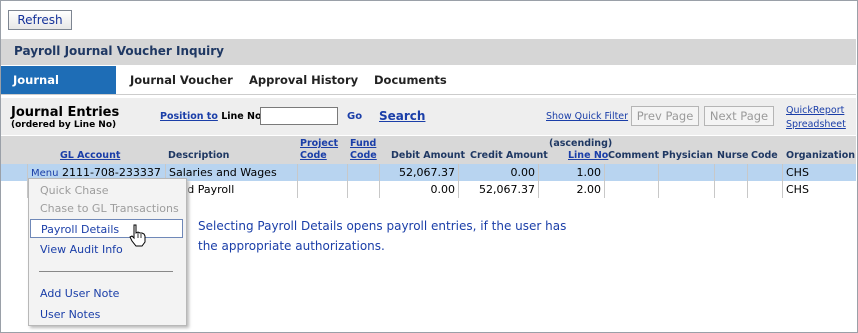  Describe the element at coordinates (821, 155) in the screenshot. I see `col-organization: Organization` at that location.